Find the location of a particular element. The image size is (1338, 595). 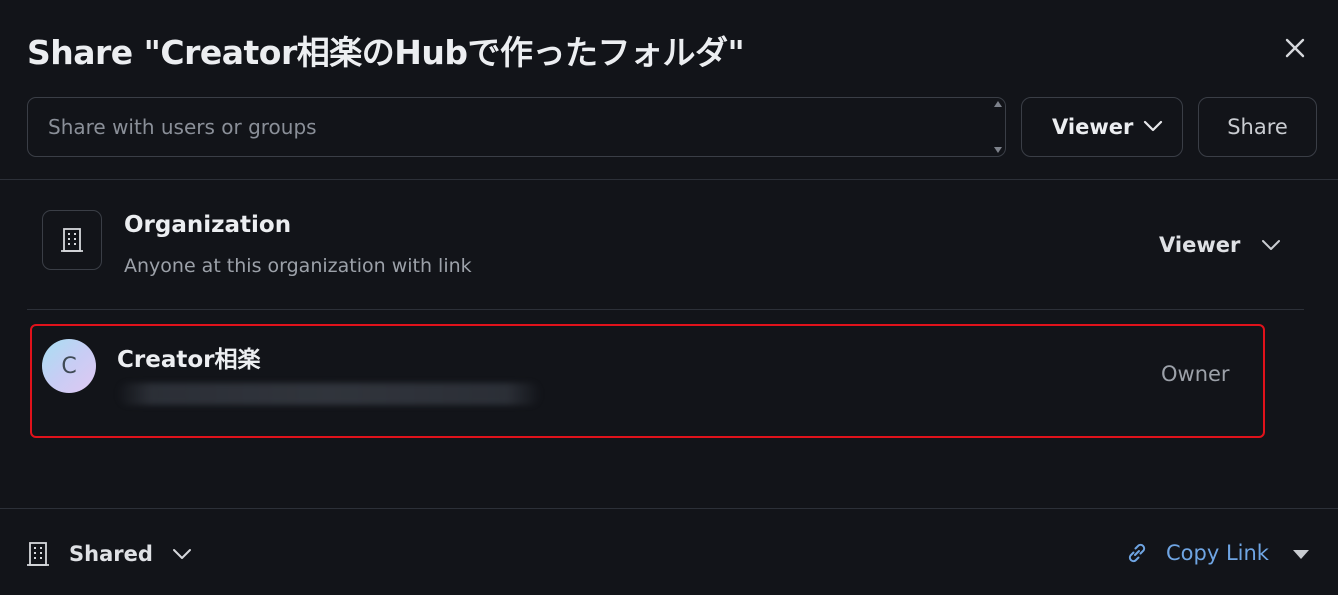

organization-icon-box is located at coordinates (72, 240).